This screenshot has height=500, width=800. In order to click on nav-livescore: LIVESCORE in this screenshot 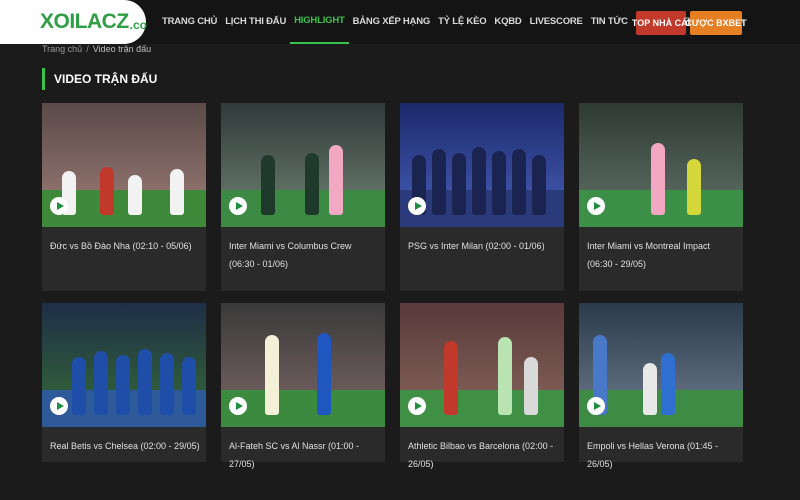, I will do `click(556, 22)`.